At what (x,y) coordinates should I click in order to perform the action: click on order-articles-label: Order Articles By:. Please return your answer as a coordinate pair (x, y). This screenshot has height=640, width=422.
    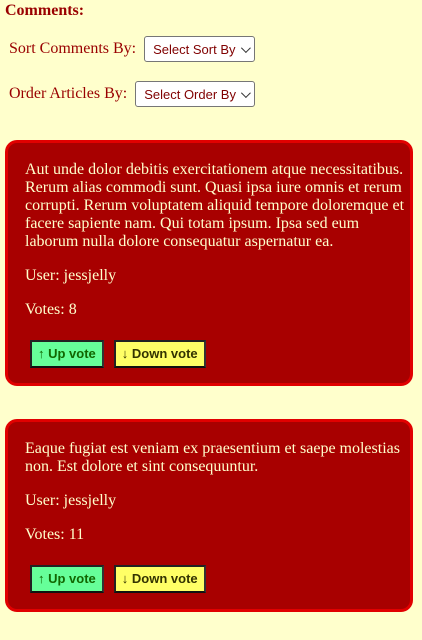
    Looking at the image, I should click on (68, 93).